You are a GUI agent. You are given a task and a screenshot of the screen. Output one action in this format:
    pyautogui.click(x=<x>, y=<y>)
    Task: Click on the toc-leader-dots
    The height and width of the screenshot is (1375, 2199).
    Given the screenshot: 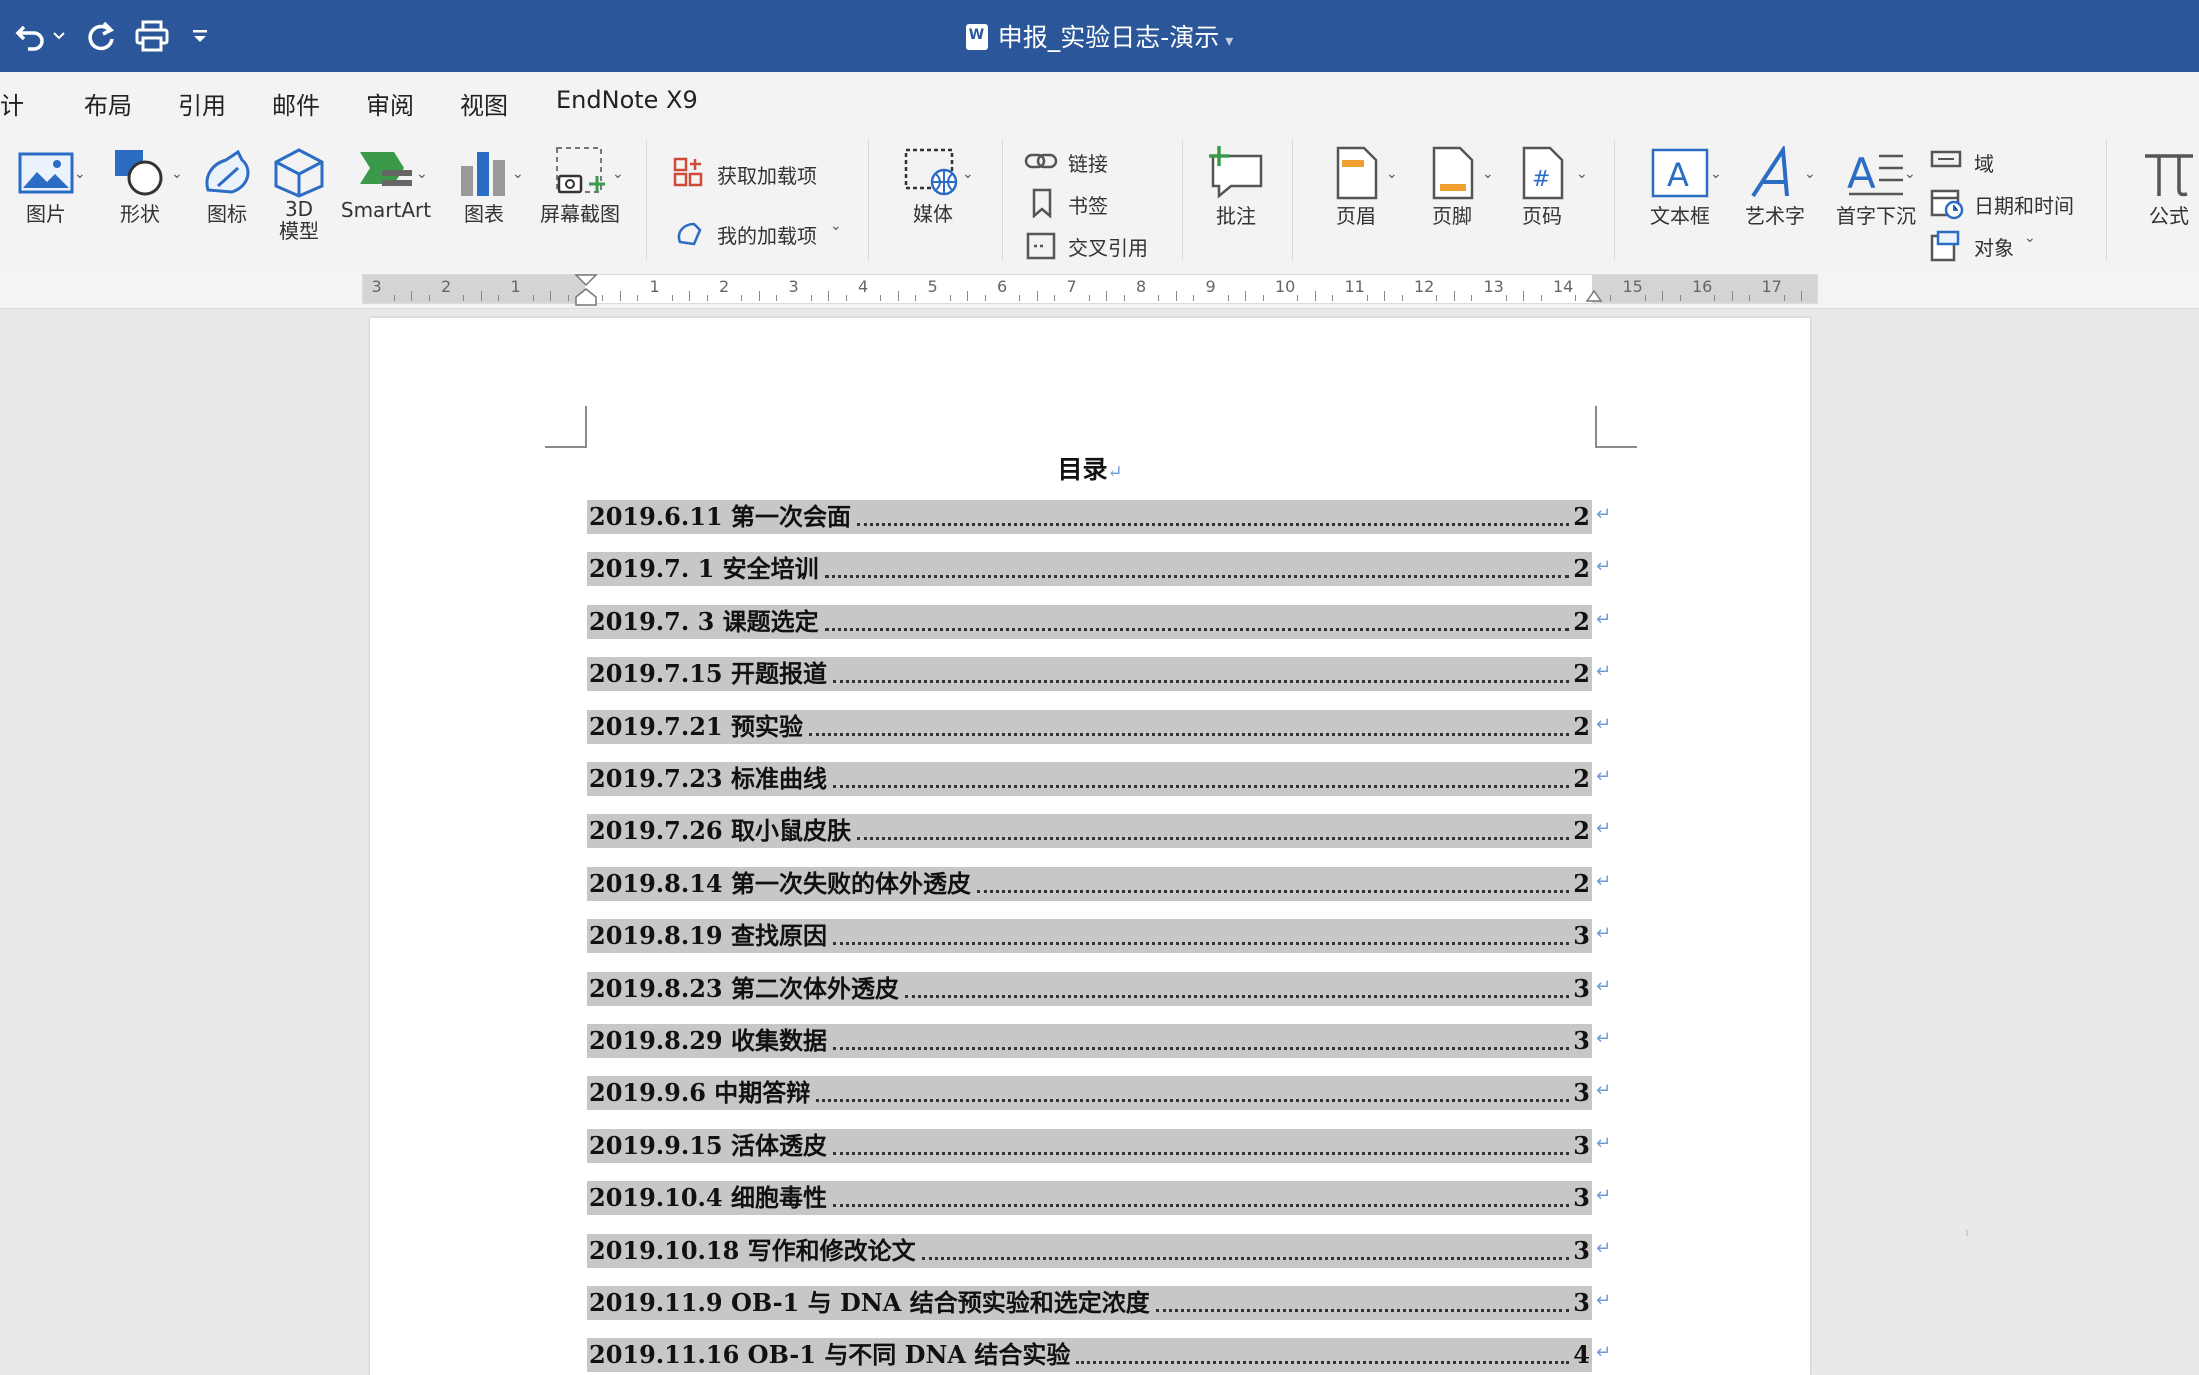 What is the action you would take?
    pyautogui.click(x=1273, y=891)
    